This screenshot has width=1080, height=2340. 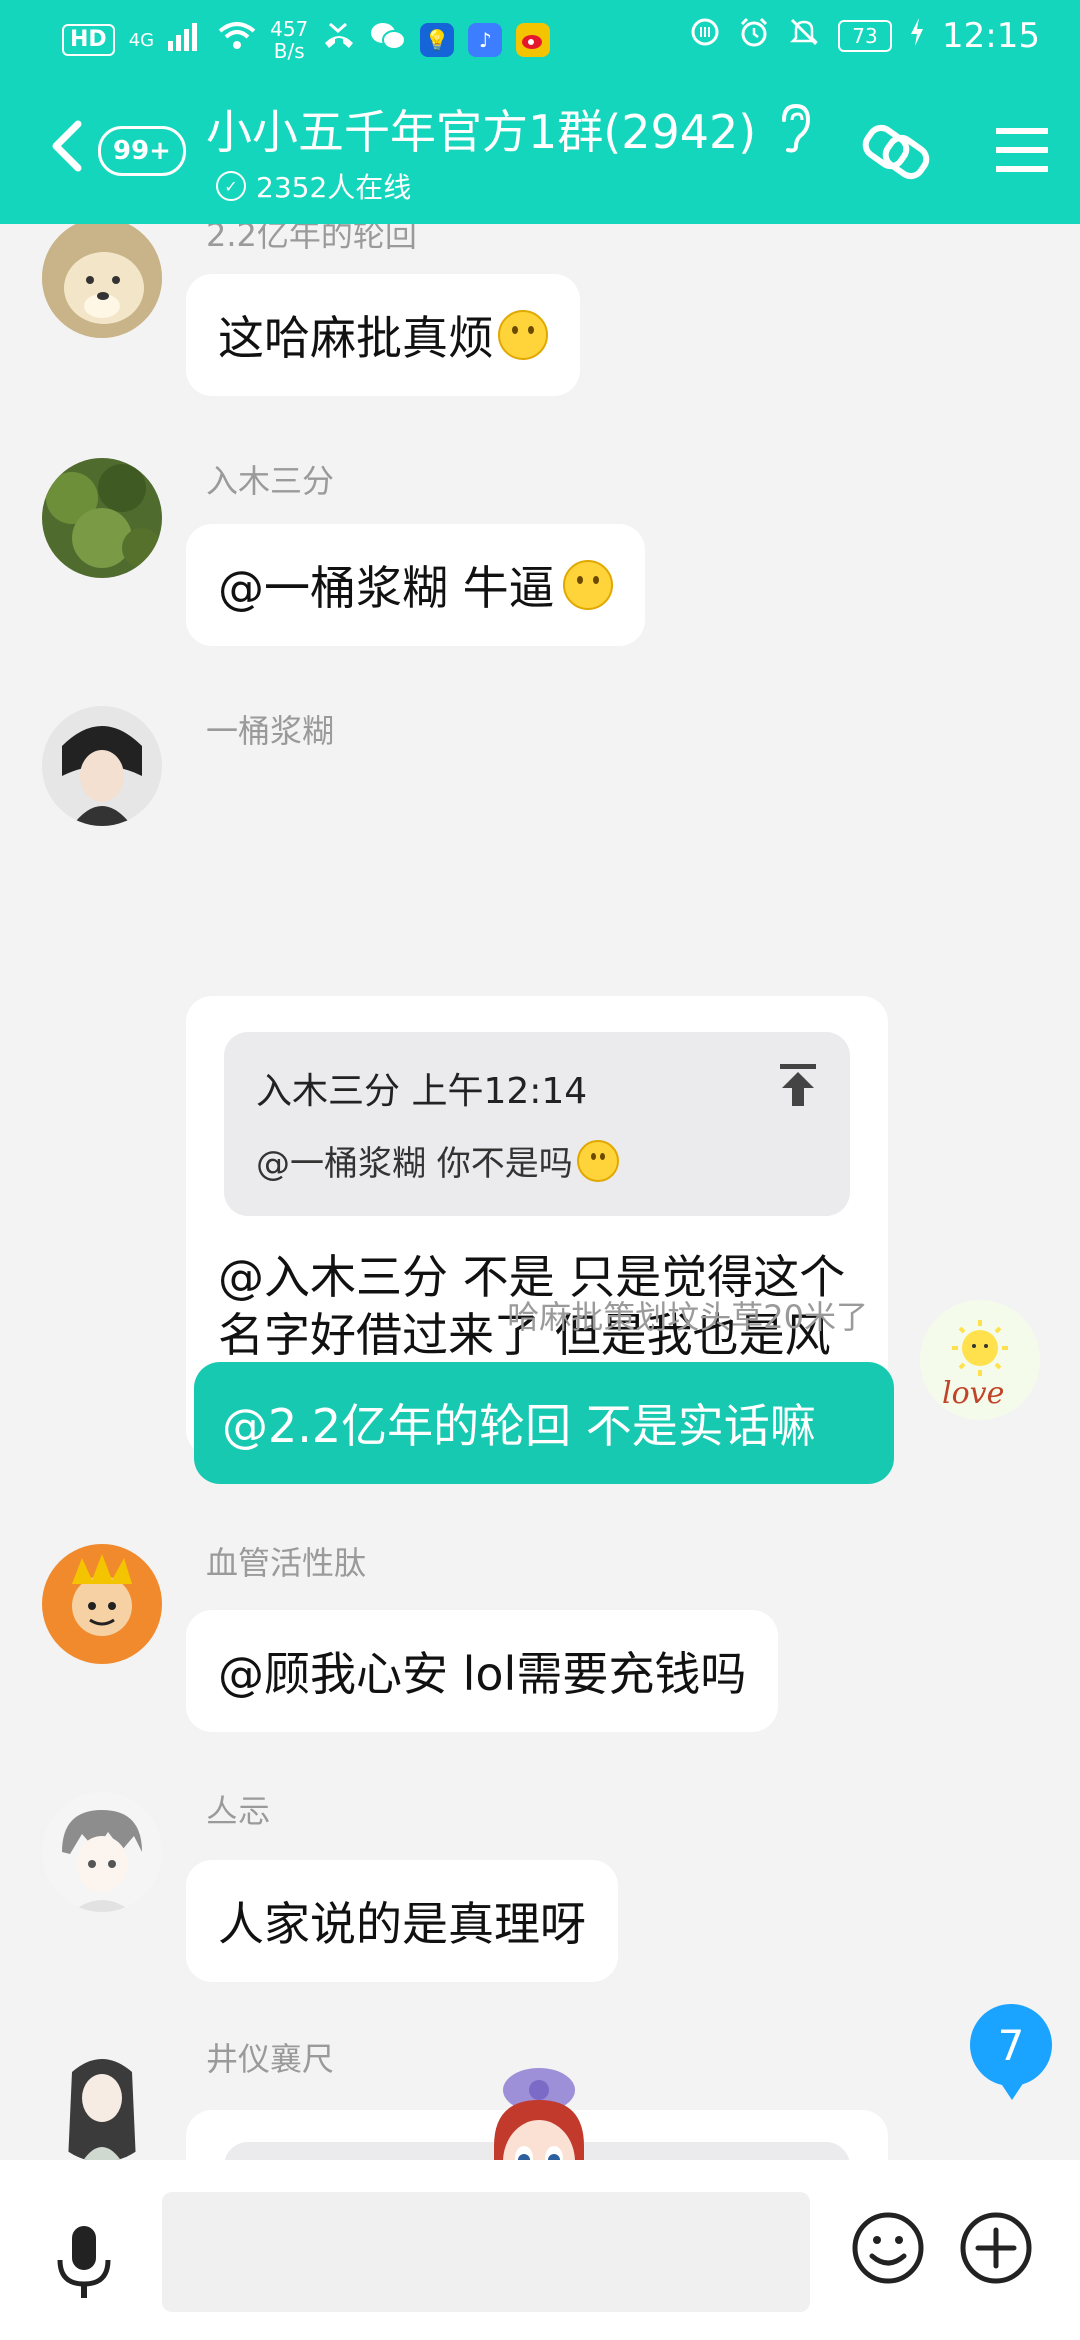 What do you see at coordinates (917, 36) in the screenshot?
I see `charging-icon` at bounding box center [917, 36].